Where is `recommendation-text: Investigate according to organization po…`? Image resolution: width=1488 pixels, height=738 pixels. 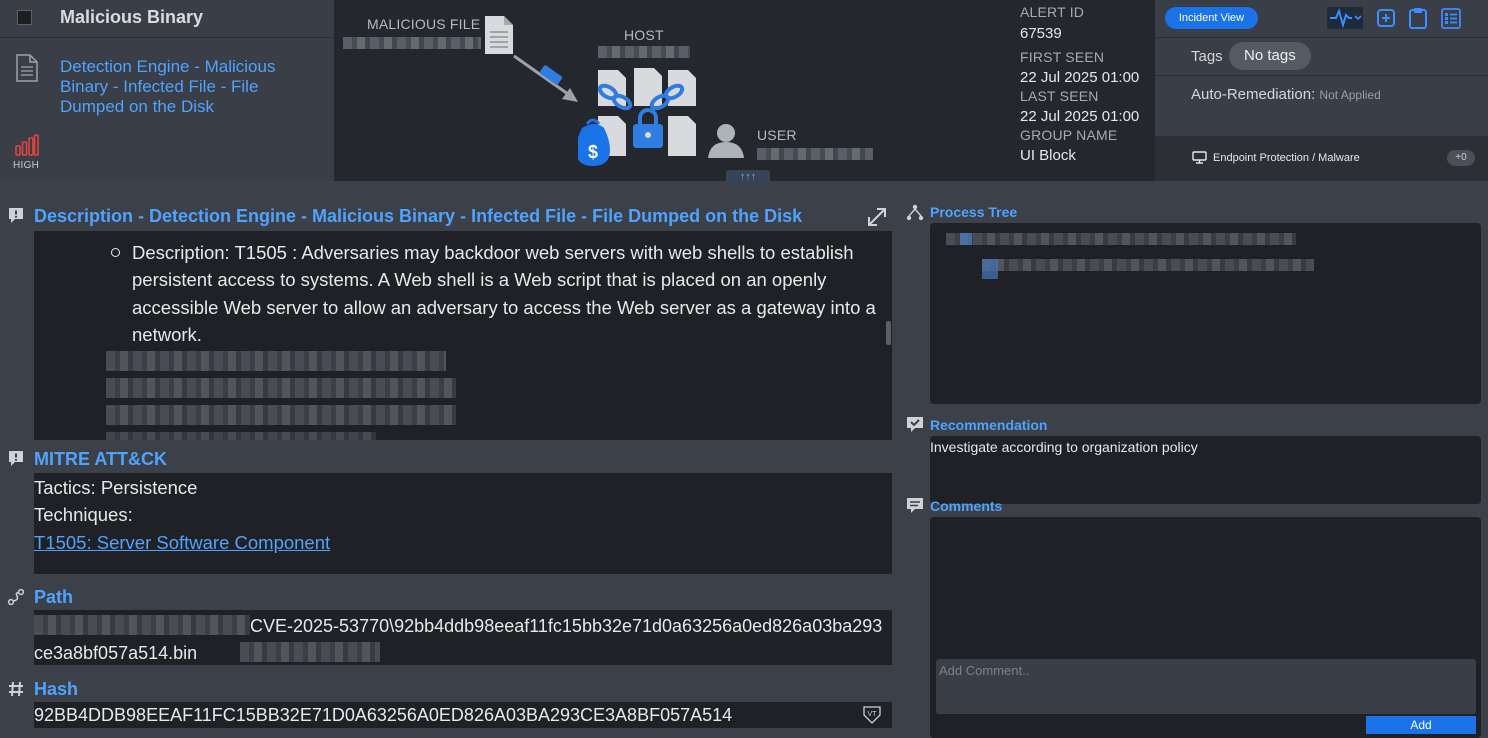 recommendation-text: Investigate according to organization po… is located at coordinates (1064, 447).